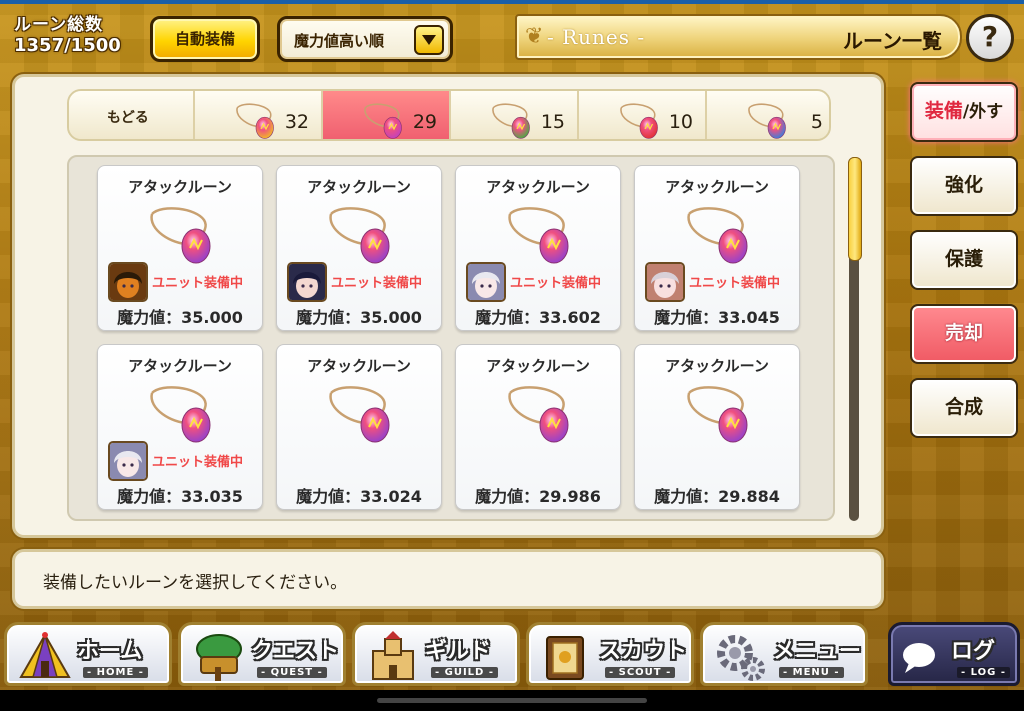 Image resolution: width=1024 pixels, height=711 pixels. What do you see at coordinates (954, 654) in the screenshot?
I see `nav-log: ログ - LOG -` at bounding box center [954, 654].